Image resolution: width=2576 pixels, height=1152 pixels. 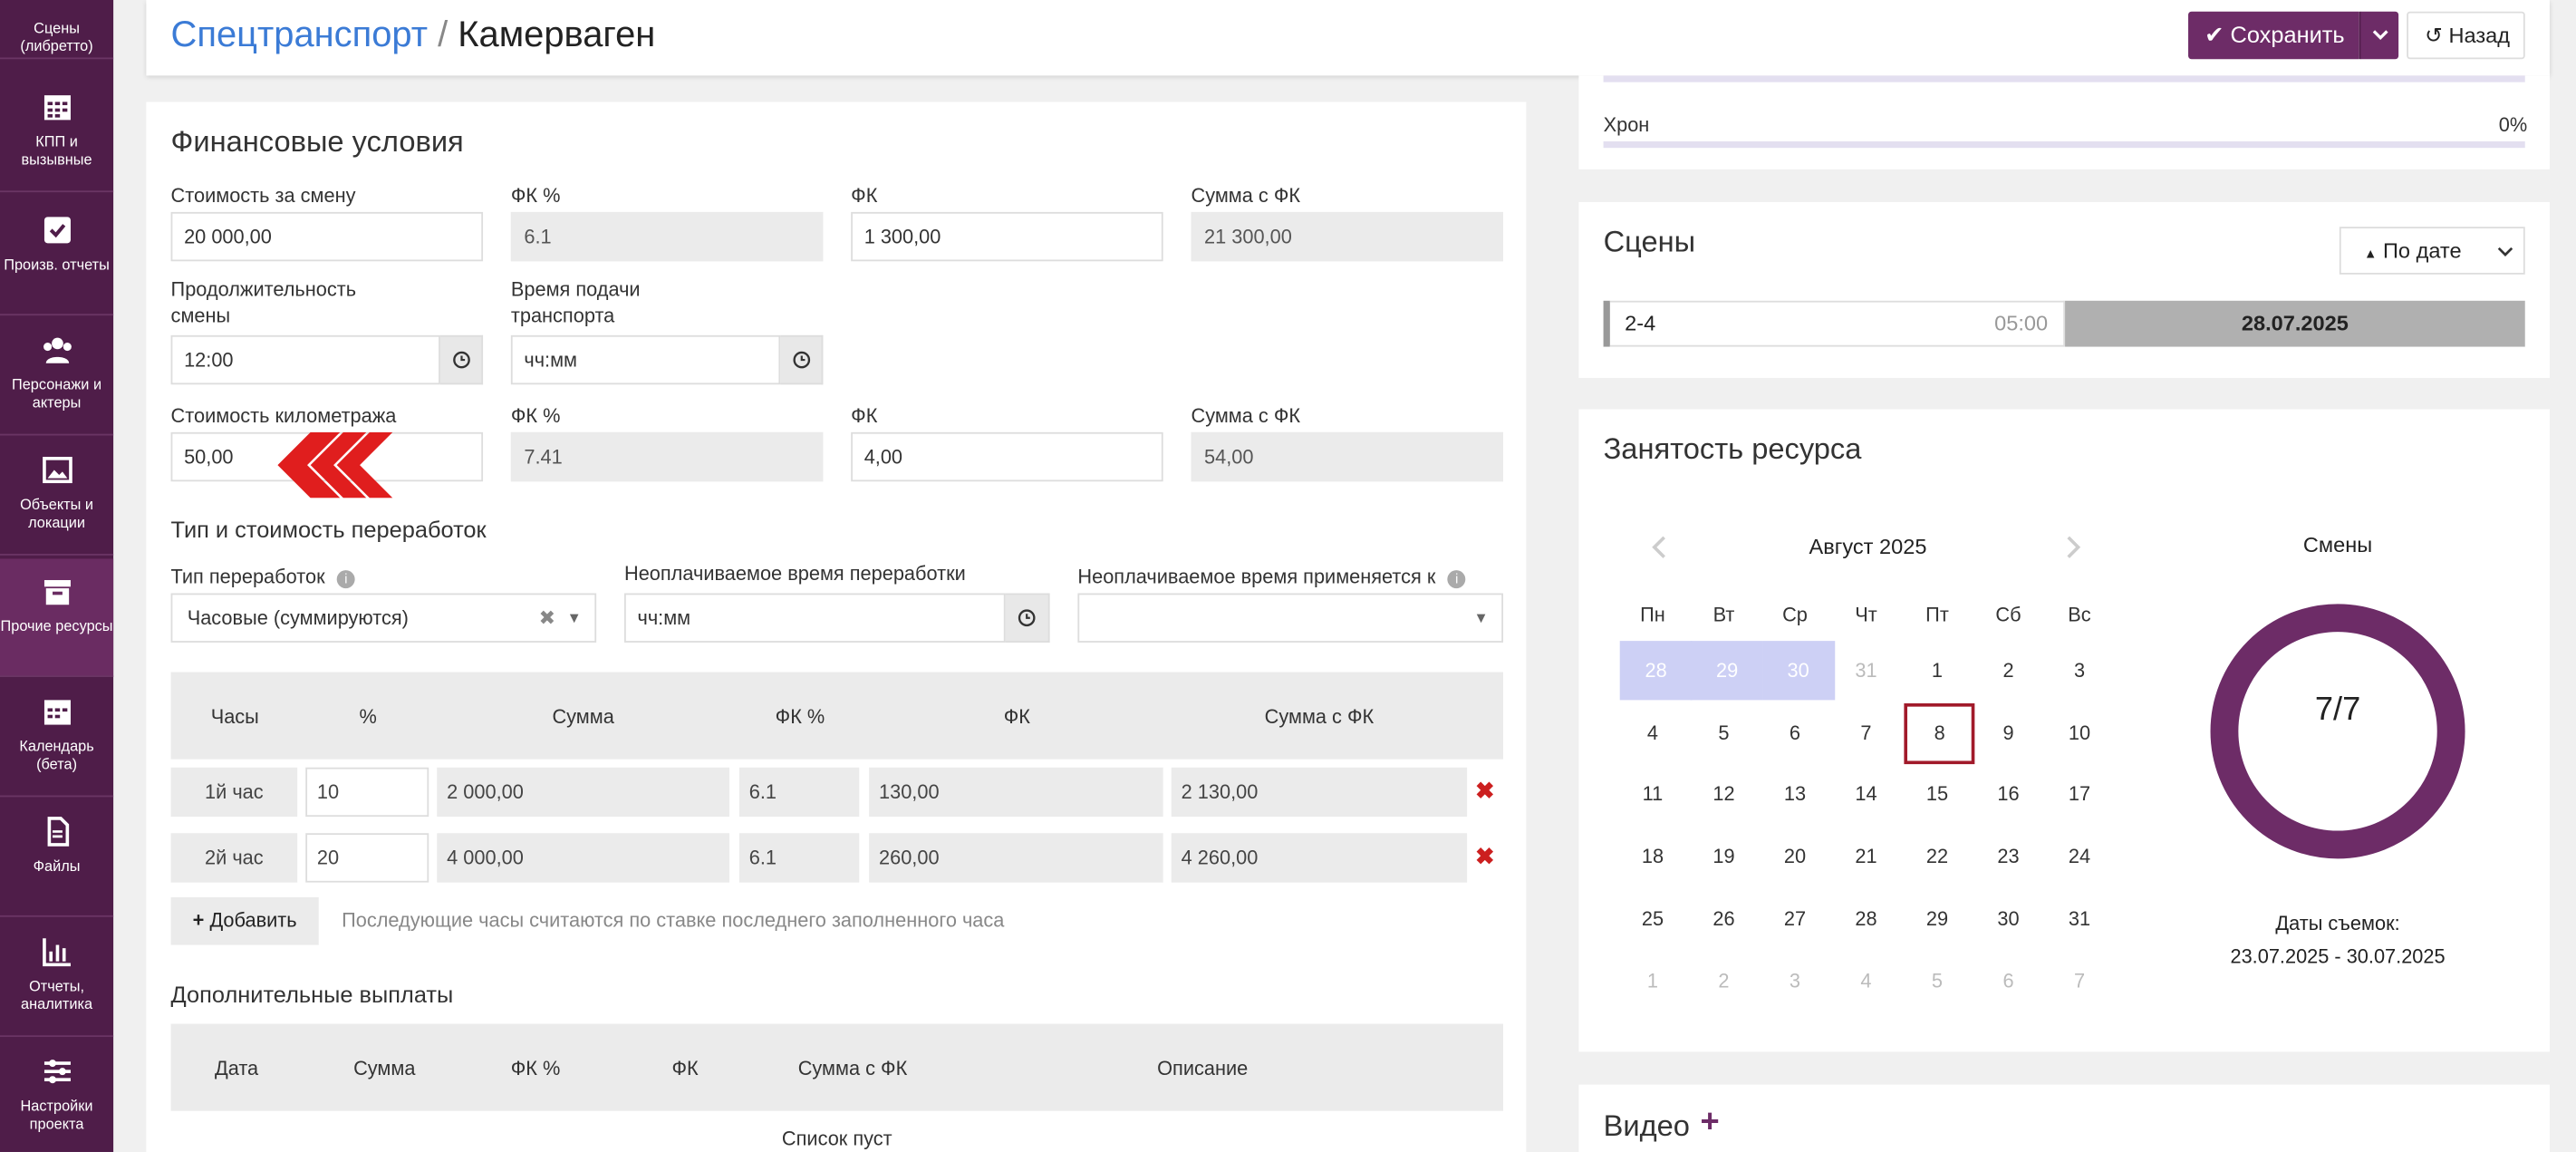 I want to click on fk-percent-cell: 6.1, so click(x=799, y=792).